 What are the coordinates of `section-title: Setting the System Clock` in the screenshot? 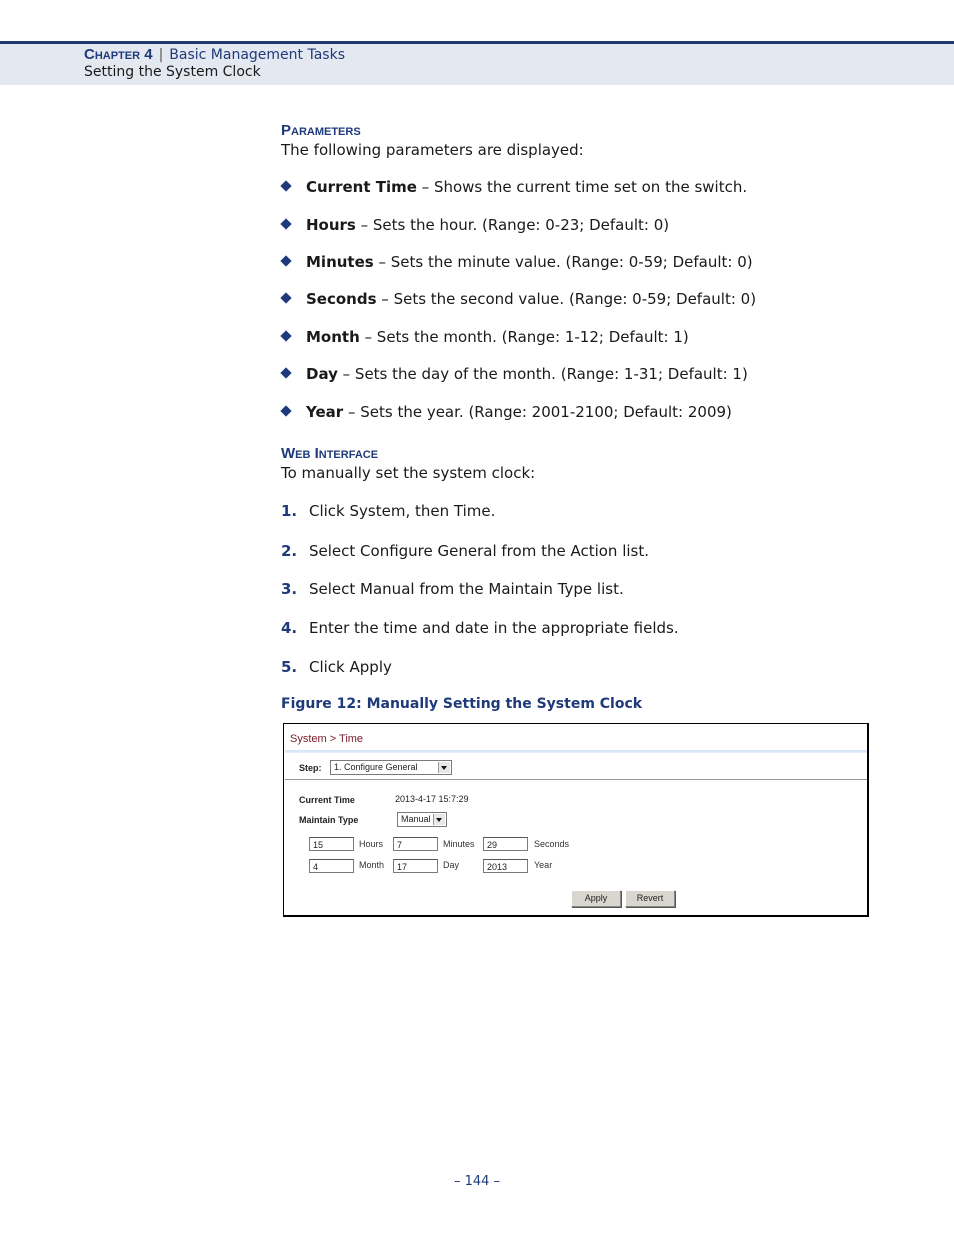 It's located at (172, 72).